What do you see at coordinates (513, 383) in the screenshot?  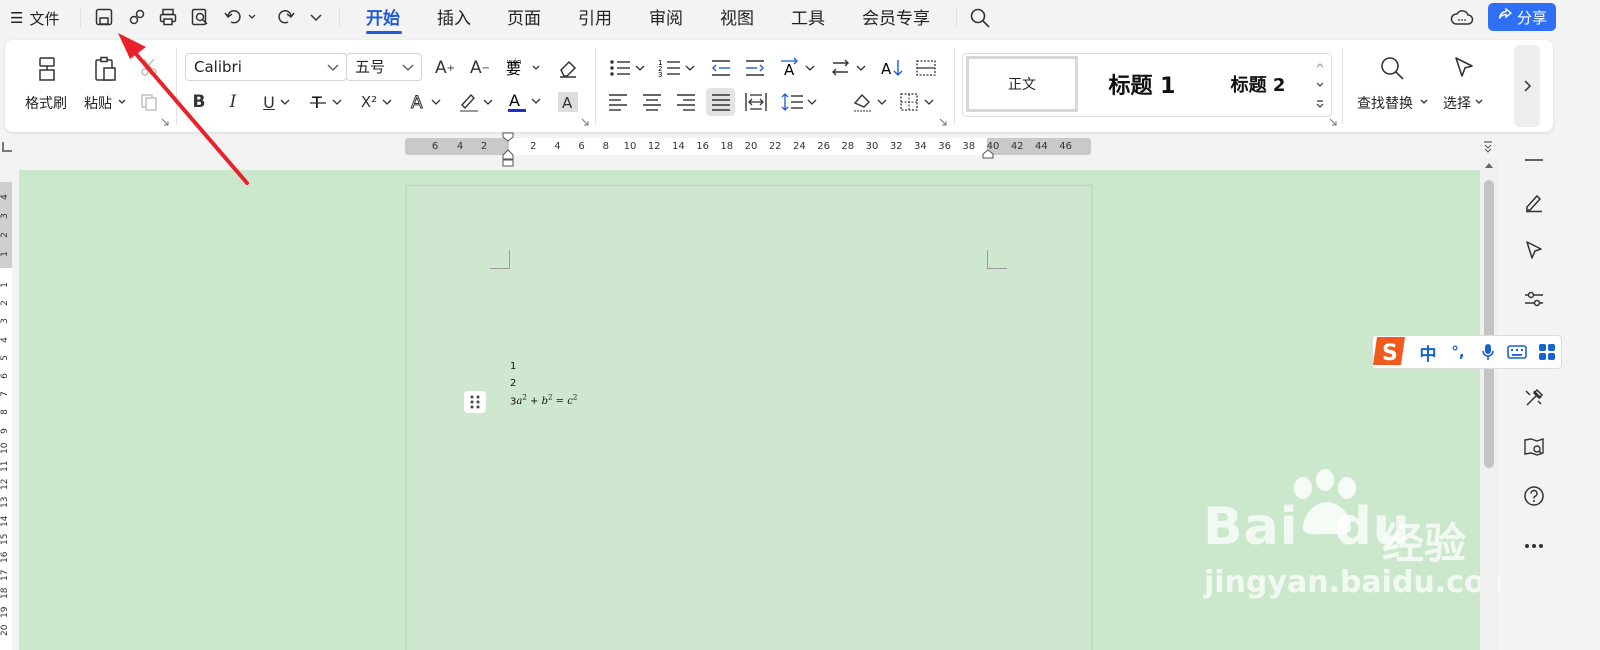 I see `paragraph-line-2: 2` at bounding box center [513, 383].